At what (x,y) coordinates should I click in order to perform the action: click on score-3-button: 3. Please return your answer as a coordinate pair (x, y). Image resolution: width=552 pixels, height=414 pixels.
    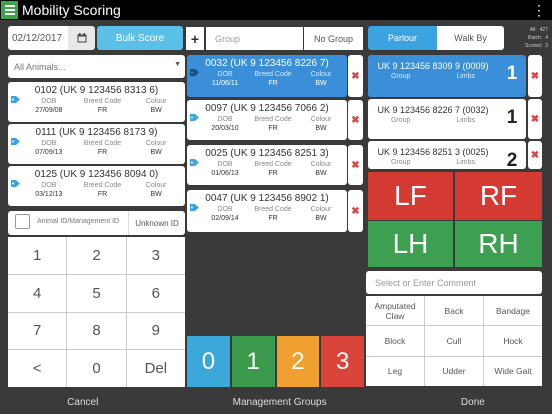
    Looking at the image, I should click on (342, 361).